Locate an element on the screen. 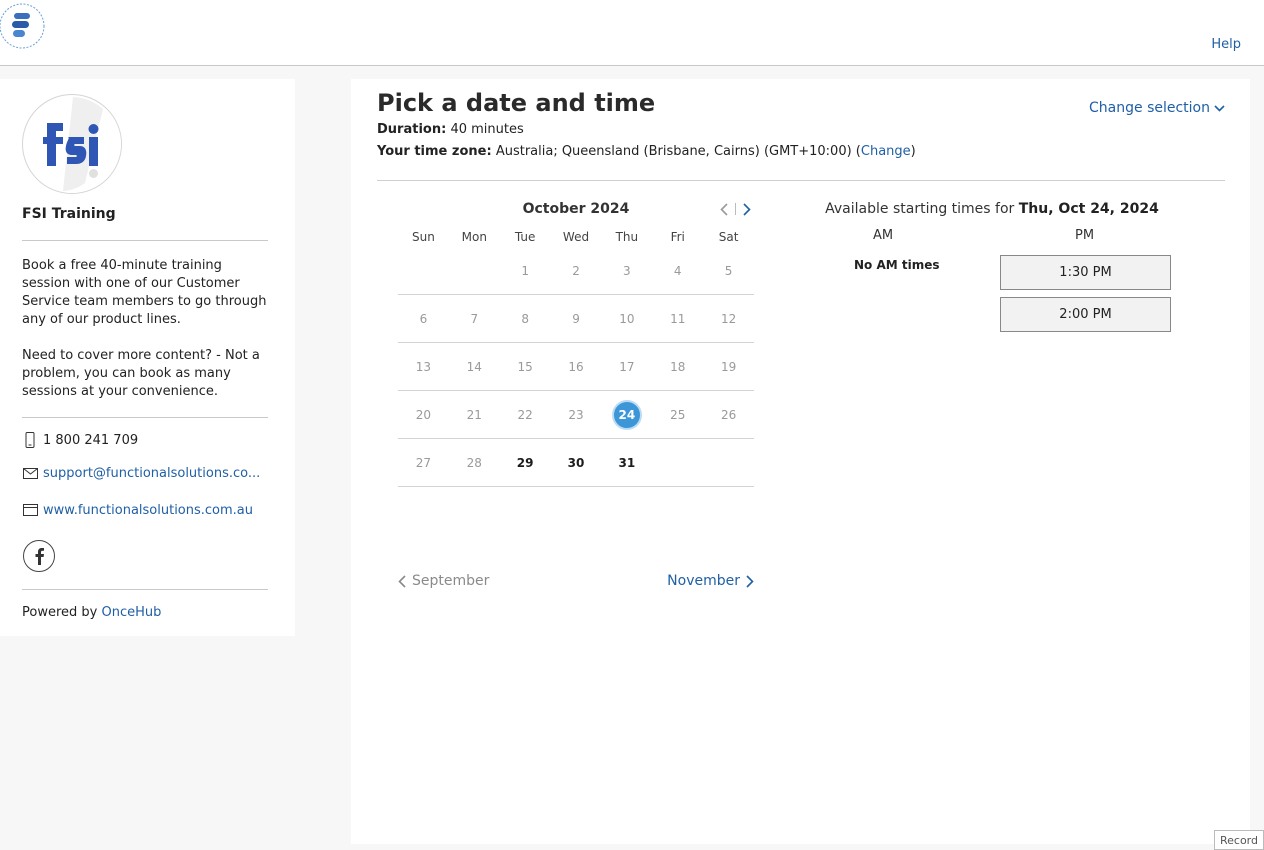  calendar-week-row: 13 14 15 16 17 18 19 is located at coordinates (576, 367).